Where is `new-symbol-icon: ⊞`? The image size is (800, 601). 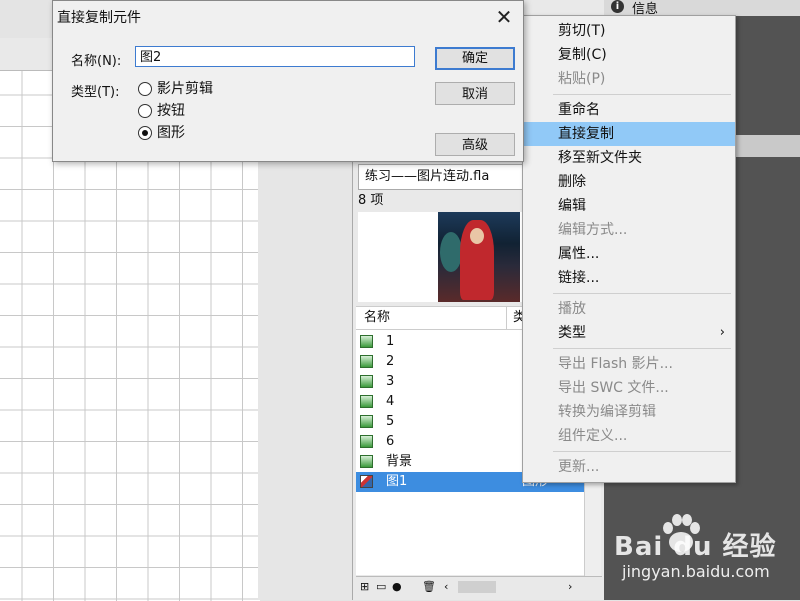
new-symbol-icon: ⊞ is located at coordinates (364, 586).